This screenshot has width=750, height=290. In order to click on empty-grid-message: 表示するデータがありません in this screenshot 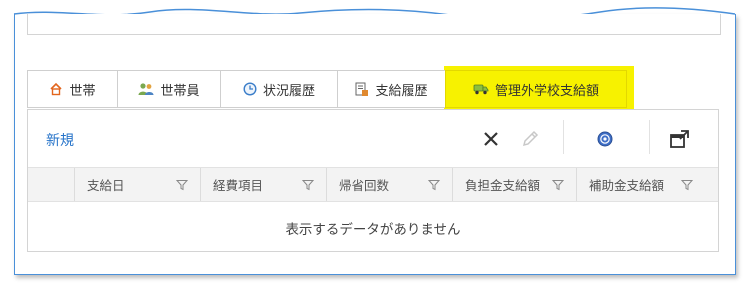, I will do `click(373, 230)`.